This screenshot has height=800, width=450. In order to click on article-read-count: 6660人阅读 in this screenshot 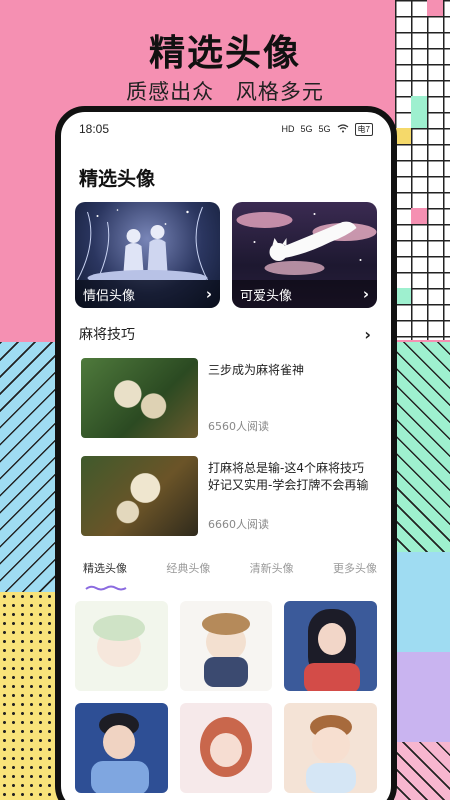, I will do `click(238, 524)`.